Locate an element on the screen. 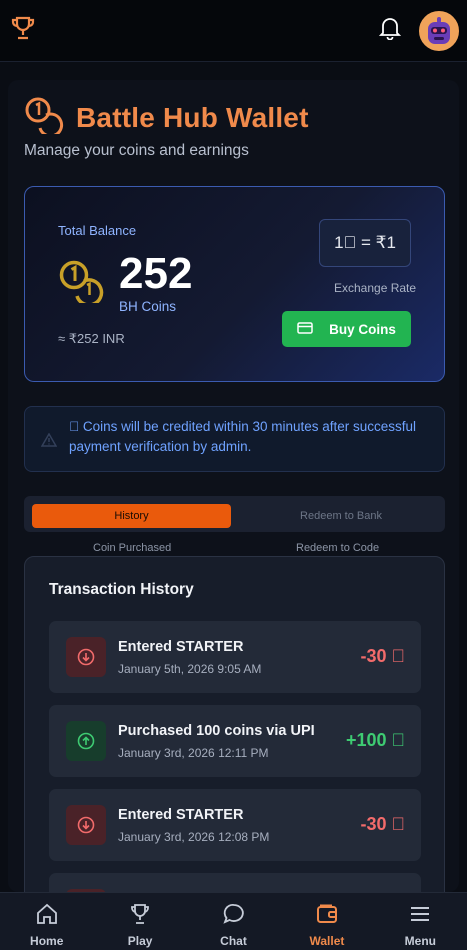 This screenshot has width=467, height=950. tab-redeem-to-code: Redeem to Code is located at coordinates (337, 548).